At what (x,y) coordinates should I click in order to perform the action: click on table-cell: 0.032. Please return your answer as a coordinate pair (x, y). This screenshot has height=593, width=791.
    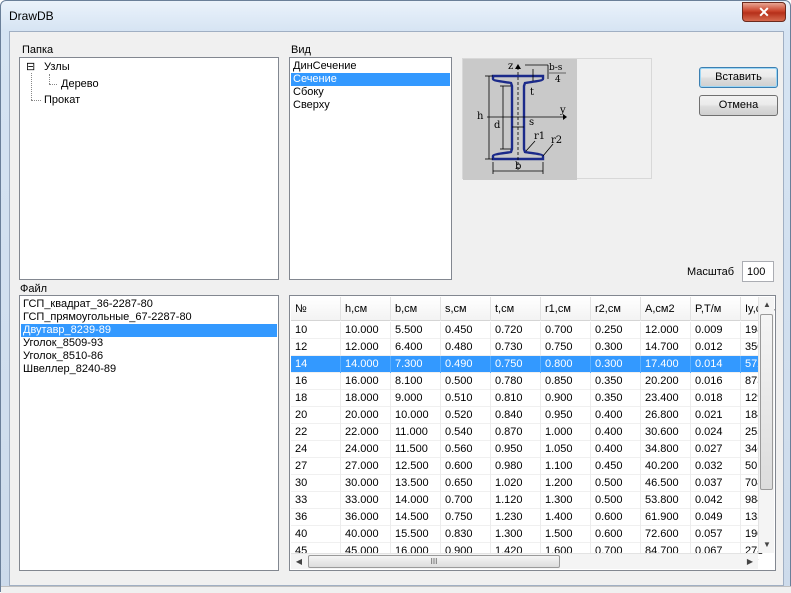
    Looking at the image, I should click on (716, 466).